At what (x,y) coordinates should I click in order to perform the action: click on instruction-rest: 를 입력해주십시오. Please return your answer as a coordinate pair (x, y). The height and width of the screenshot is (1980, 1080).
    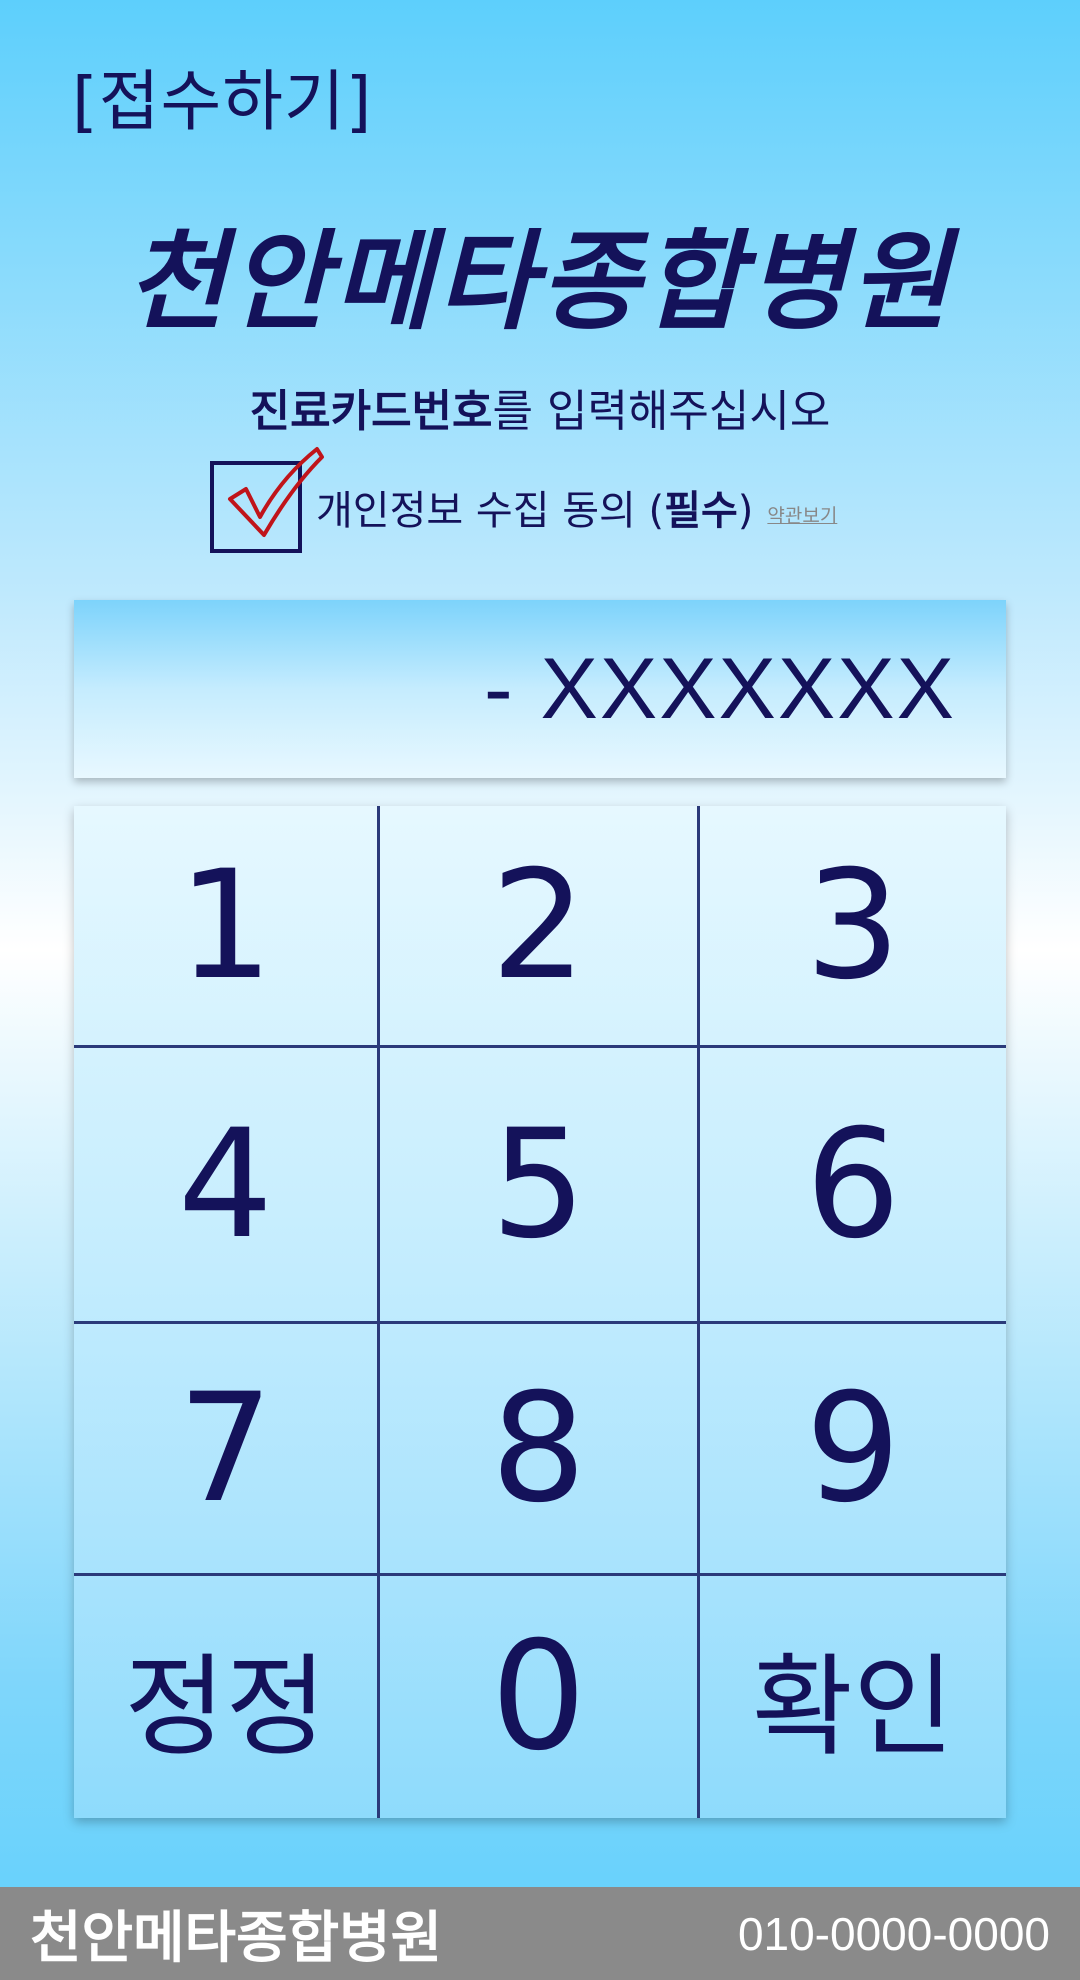
    Looking at the image, I should click on (661, 411).